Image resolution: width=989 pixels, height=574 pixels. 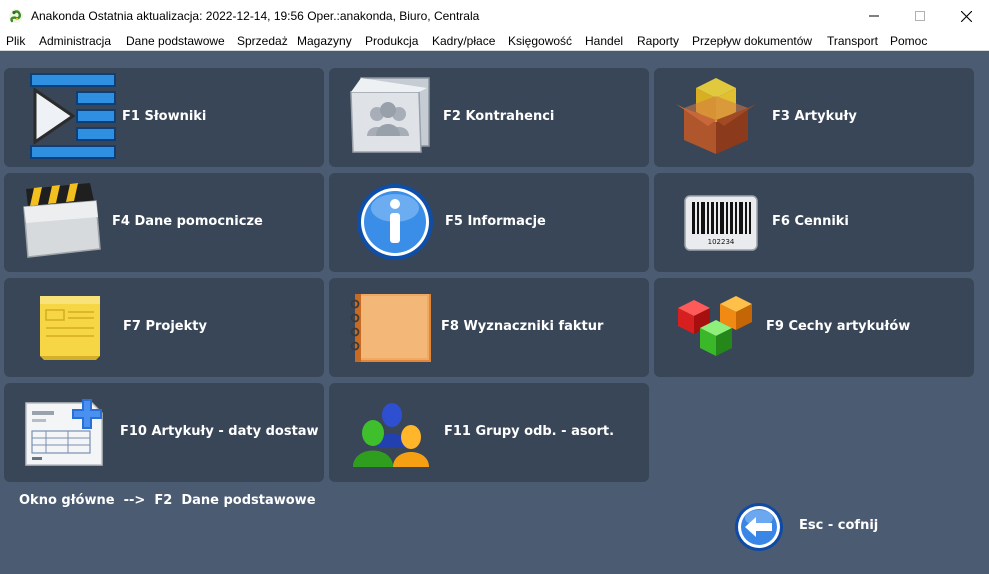 I want to click on menu-raporty: Raporty, so click(x=658, y=41).